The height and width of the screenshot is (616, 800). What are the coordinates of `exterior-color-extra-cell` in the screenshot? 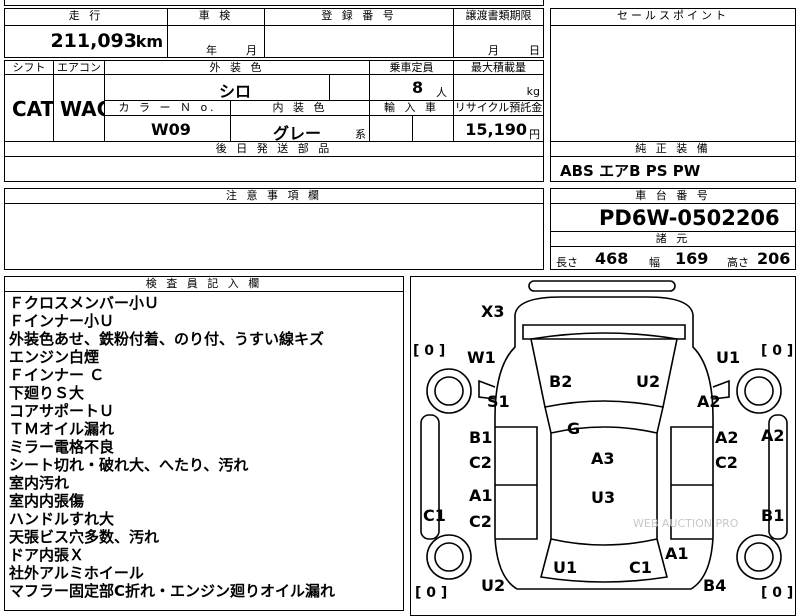 It's located at (349, 87).